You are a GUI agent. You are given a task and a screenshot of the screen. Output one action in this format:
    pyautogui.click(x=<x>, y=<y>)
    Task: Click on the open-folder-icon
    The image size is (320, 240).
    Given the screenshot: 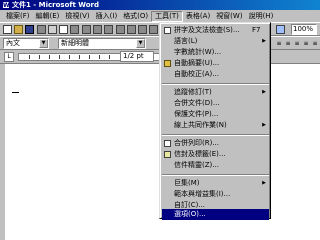 What is the action you would take?
    pyautogui.click(x=18, y=29)
    